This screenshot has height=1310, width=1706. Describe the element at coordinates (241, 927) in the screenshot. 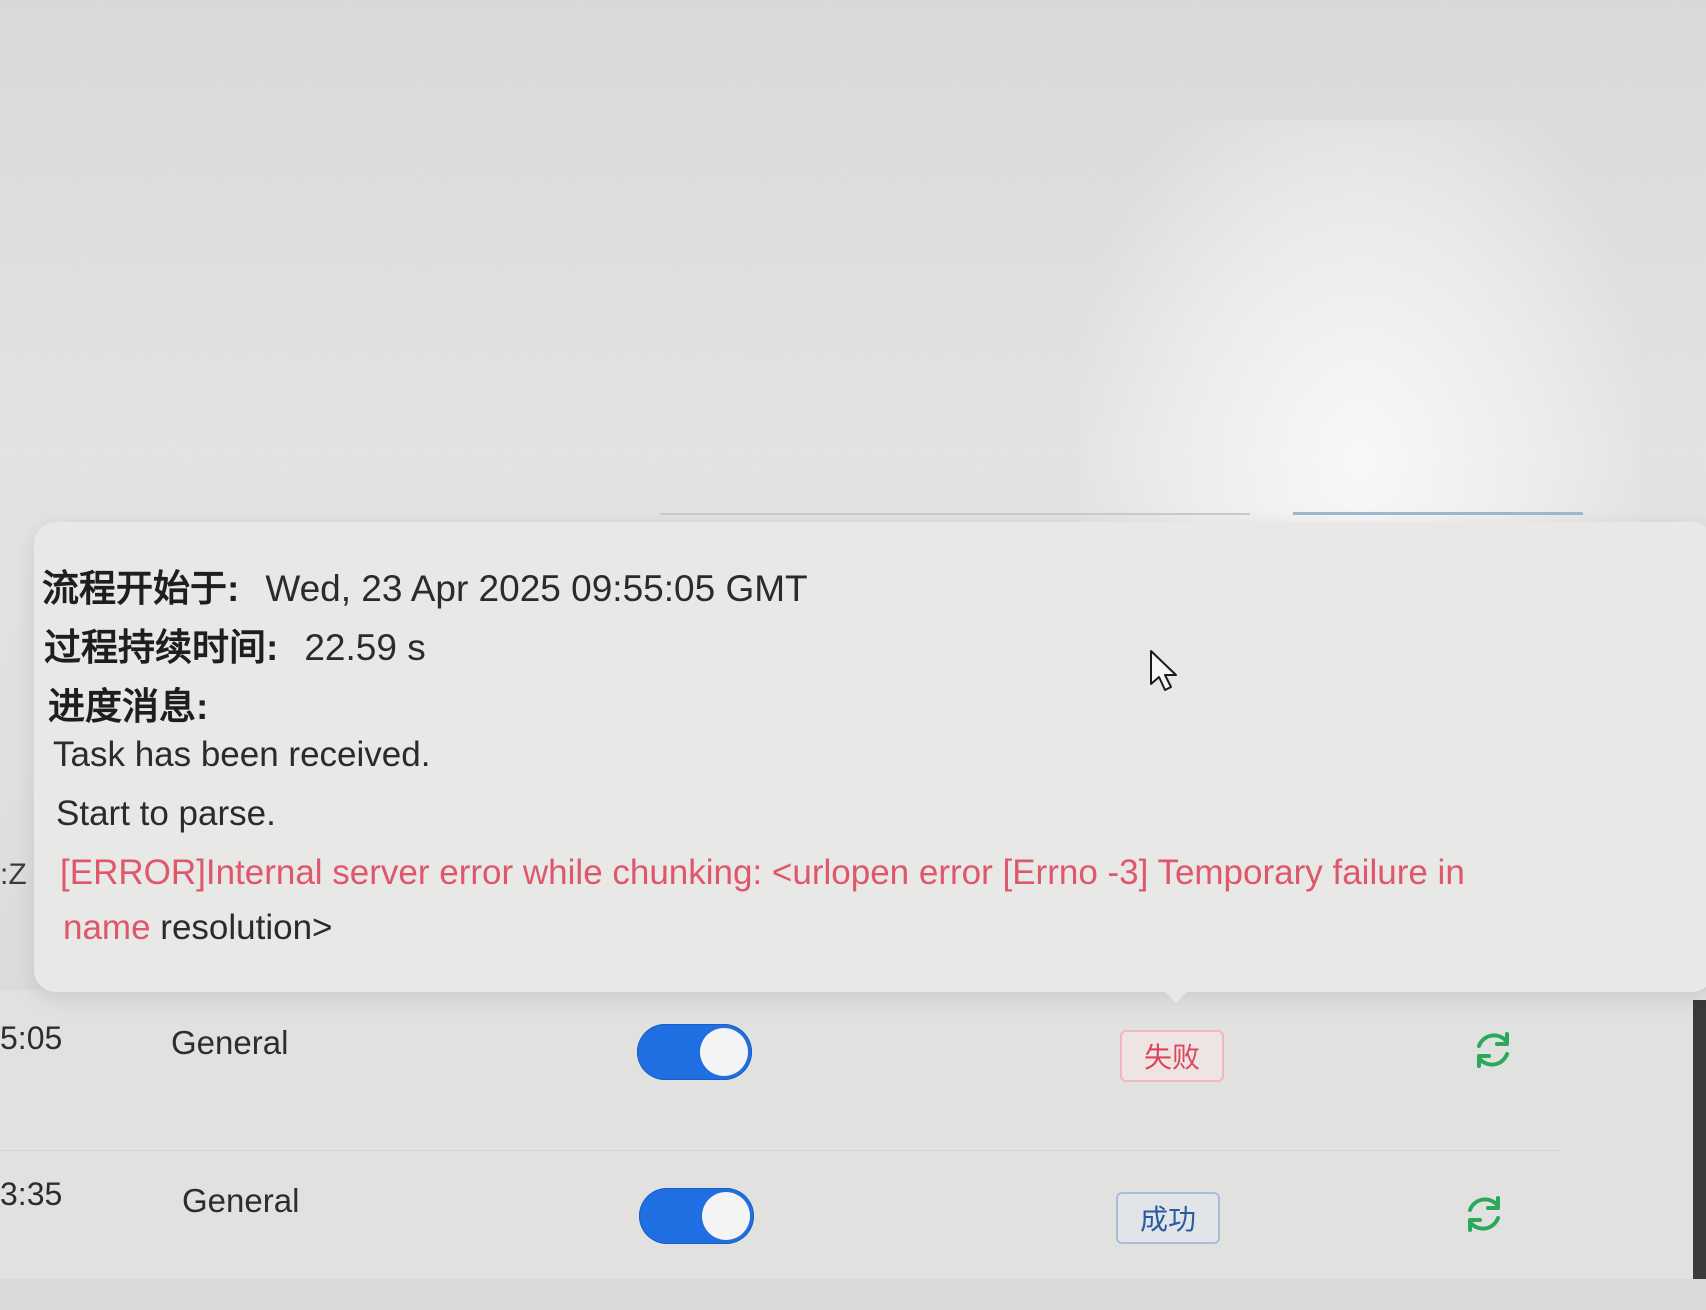

I see `error-message-tail: resolution>` at that location.